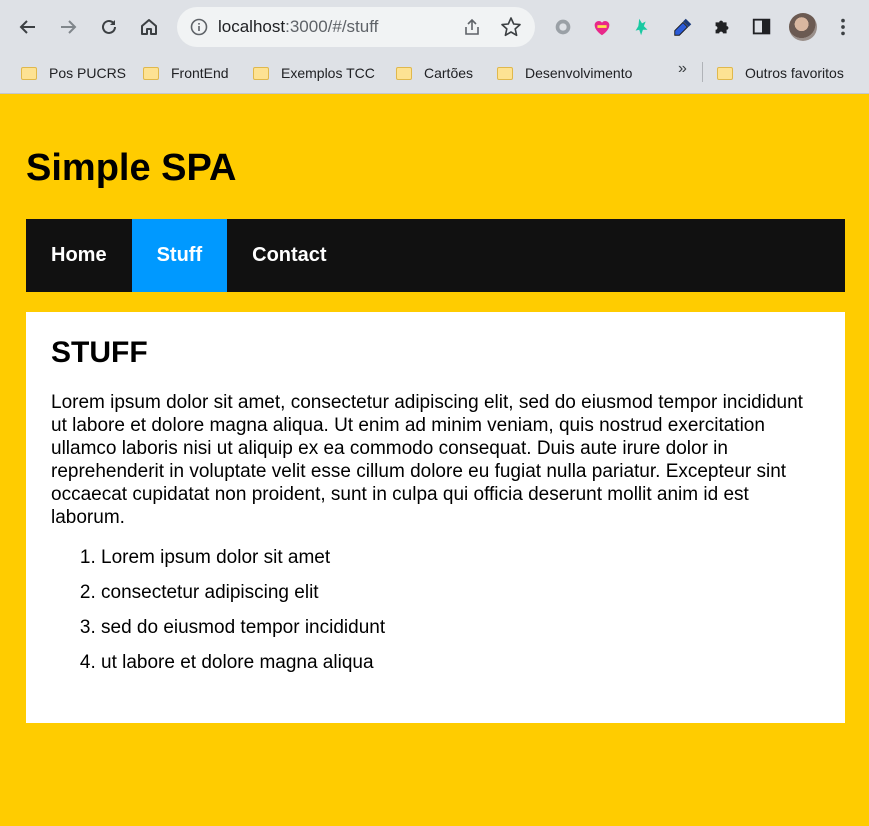  I want to click on forward-button, so click(68, 27).